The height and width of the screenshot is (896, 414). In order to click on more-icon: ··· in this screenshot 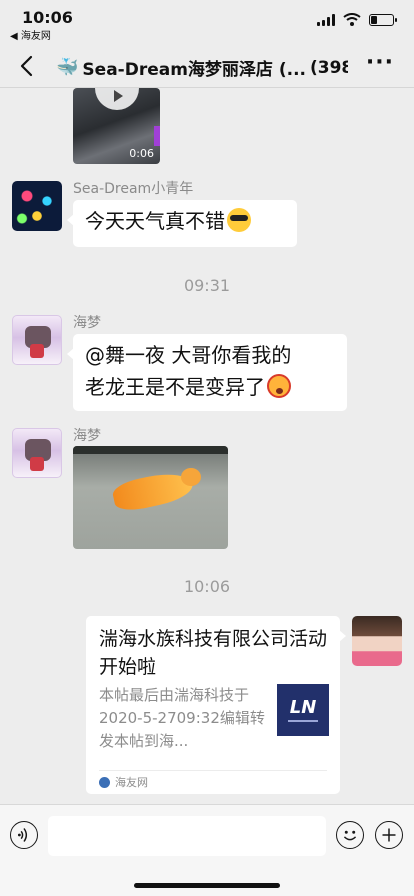, I will do `click(380, 62)`.